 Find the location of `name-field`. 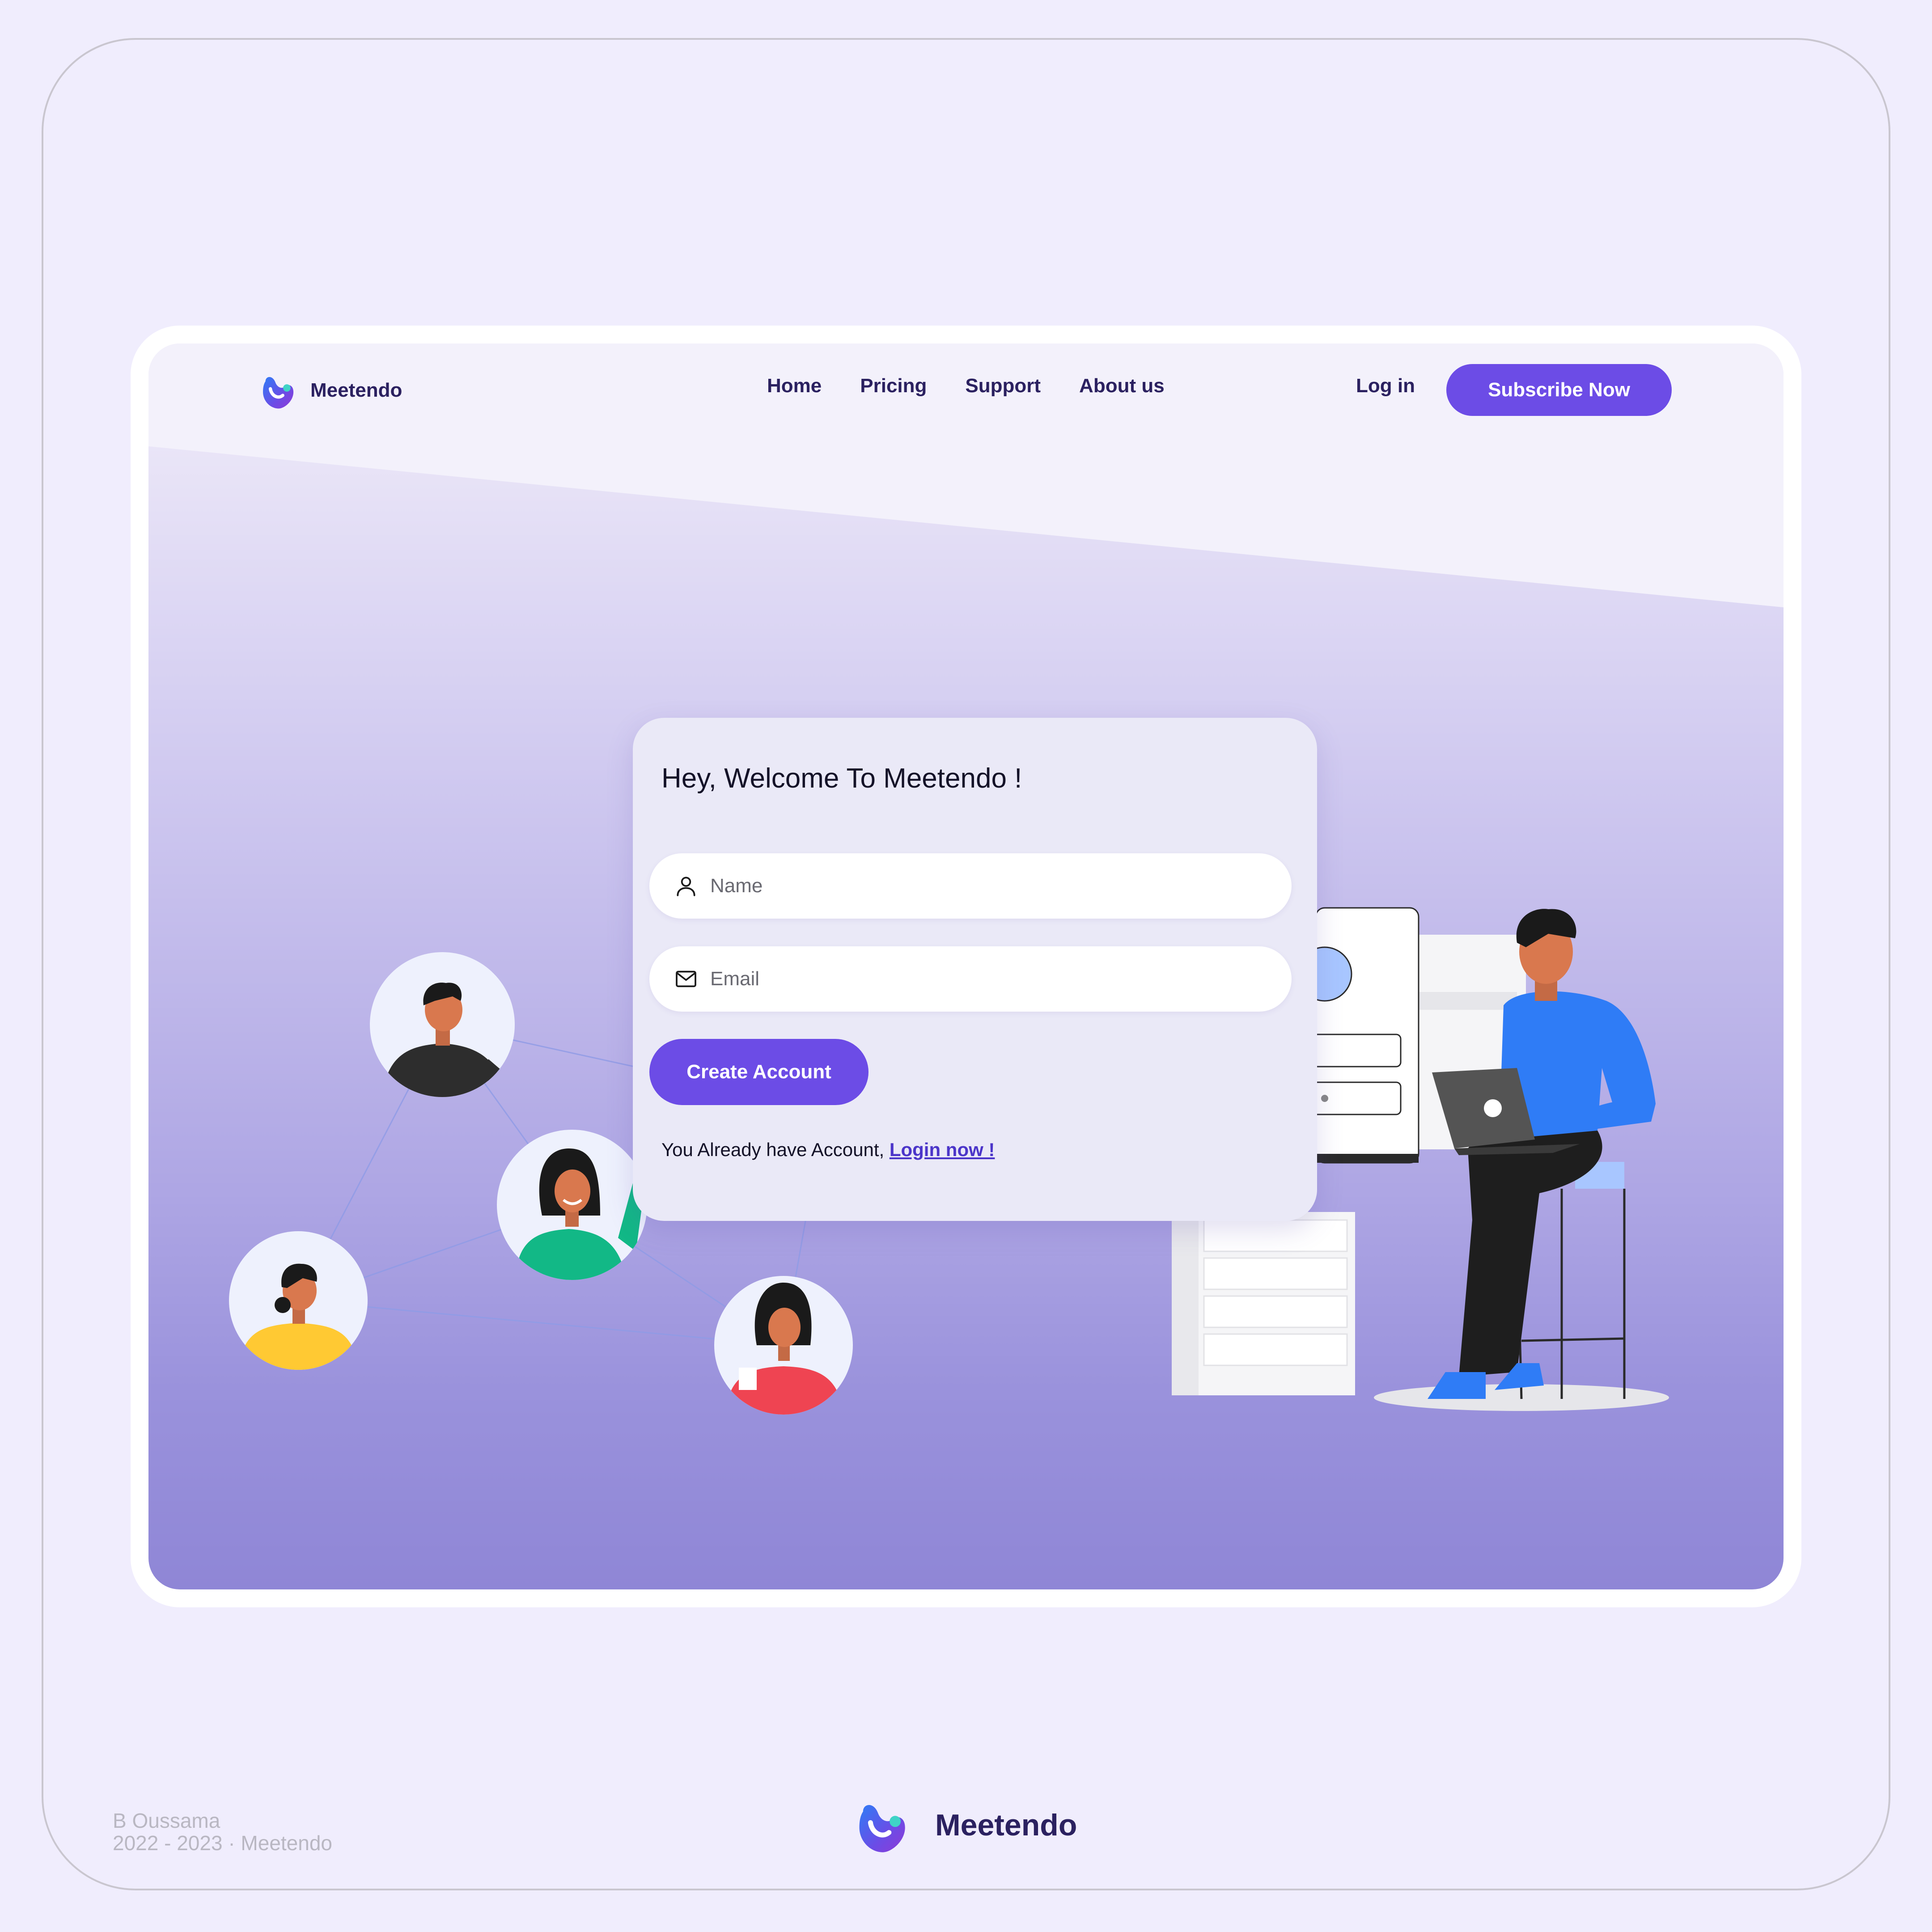

name-field is located at coordinates (970, 886).